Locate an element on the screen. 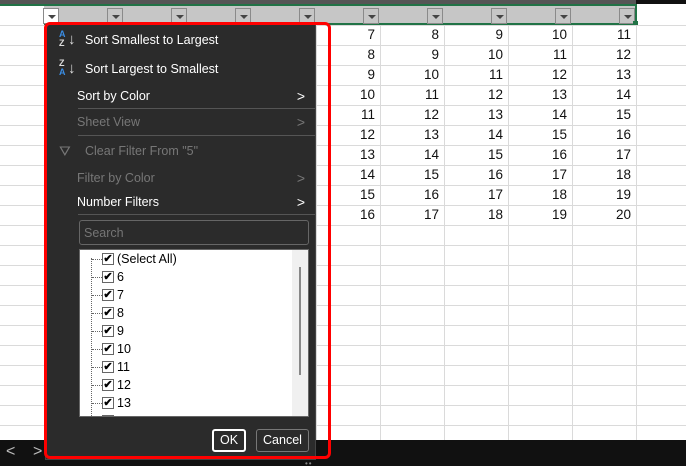 Image resolution: width=686 pixels, height=468 pixels. checklist-label: 10 is located at coordinates (124, 349).